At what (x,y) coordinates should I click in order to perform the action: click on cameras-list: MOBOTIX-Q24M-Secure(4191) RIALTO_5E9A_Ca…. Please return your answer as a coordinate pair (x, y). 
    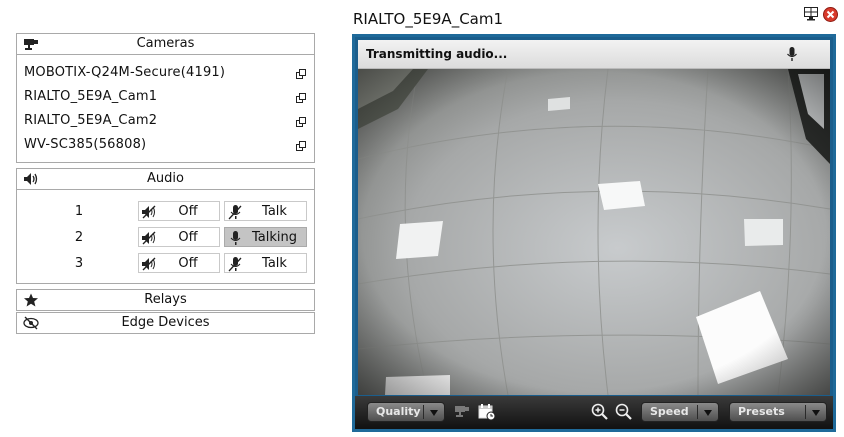
    Looking at the image, I should click on (165, 109).